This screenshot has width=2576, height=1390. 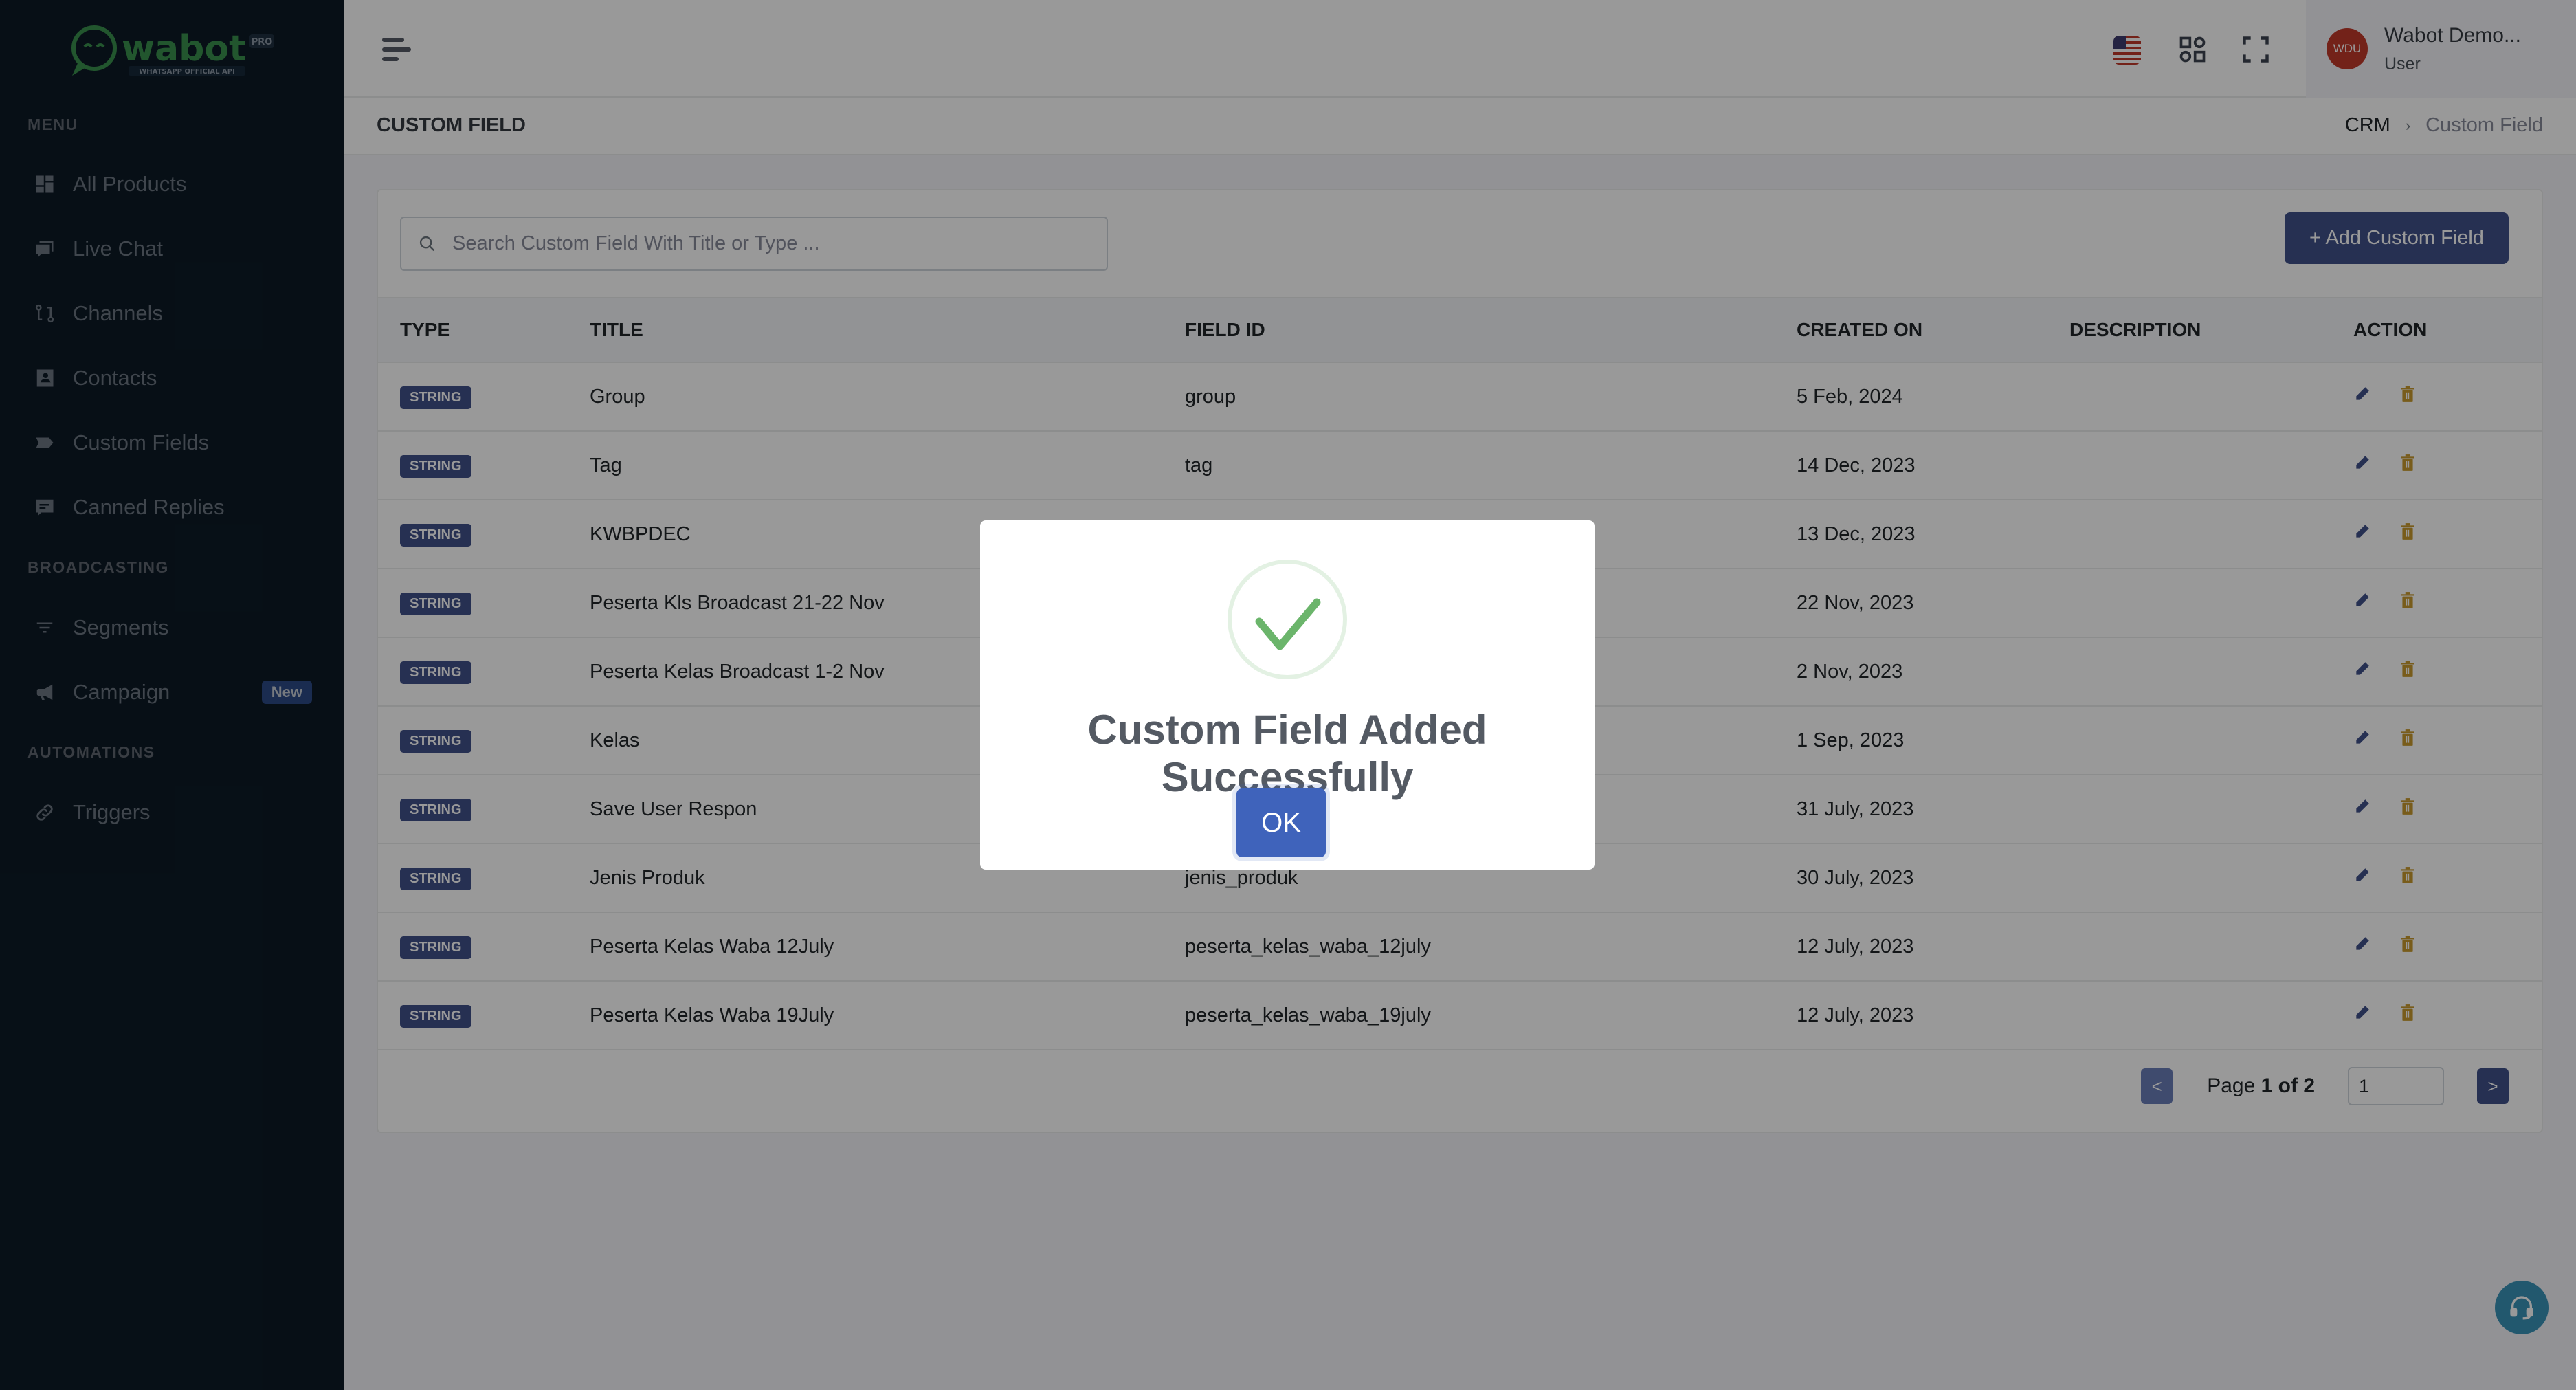 What do you see at coordinates (1287, 753) in the screenshot?
I see `dialog-title: Custom Field Added Successfully` at bounding box center [1287, 753].